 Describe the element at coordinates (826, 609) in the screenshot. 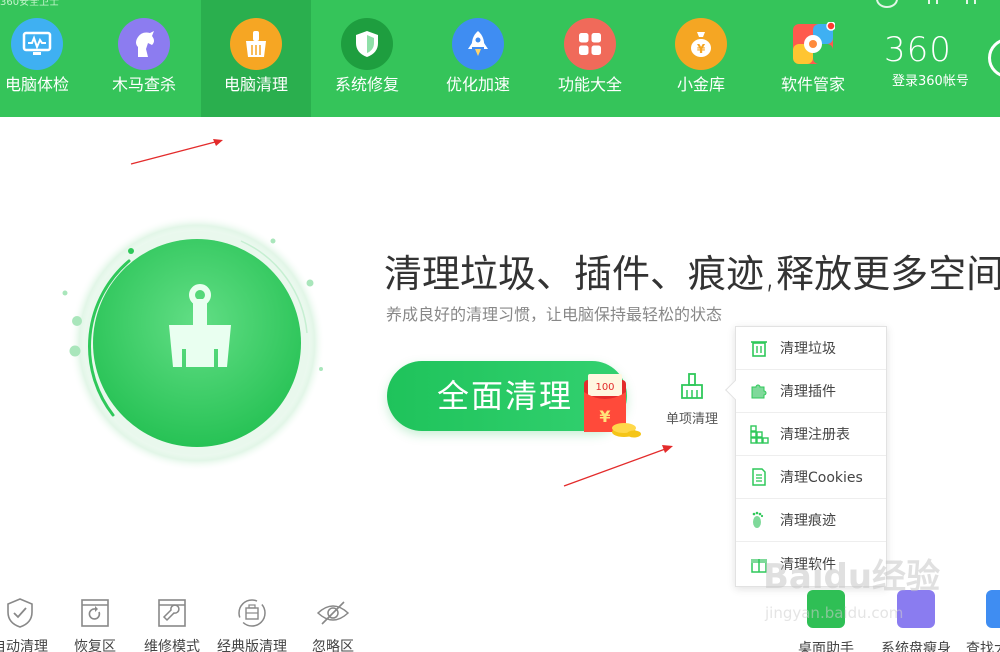

I see `desktop-helper-icon` at that location.